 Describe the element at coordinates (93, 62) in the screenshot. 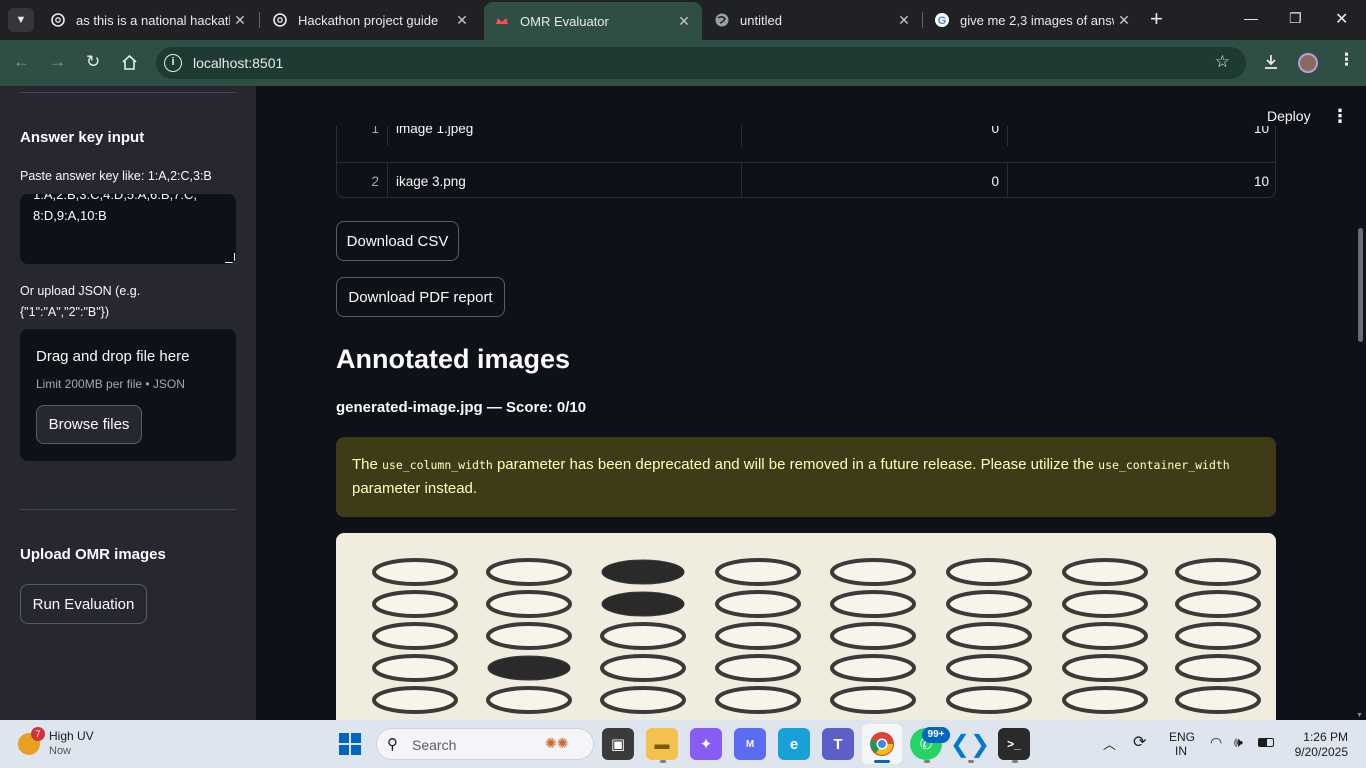

I see `reload-icon: ↻` at that location.